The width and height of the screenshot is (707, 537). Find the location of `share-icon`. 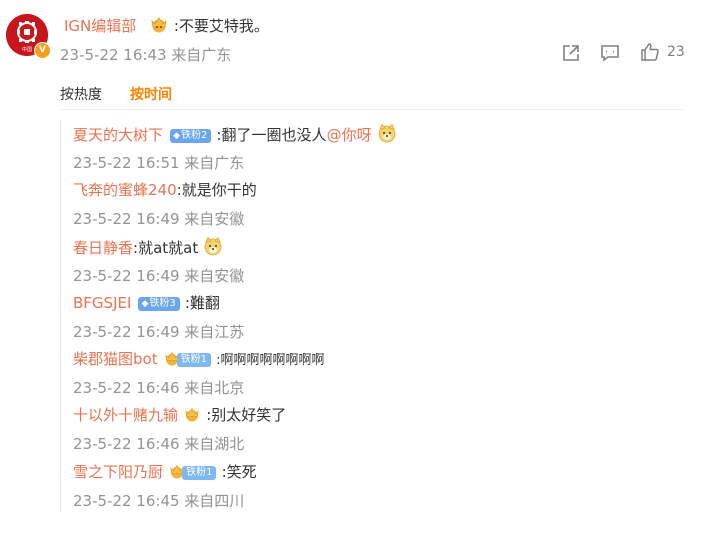

share-icon is located at coordinates (571, 53).